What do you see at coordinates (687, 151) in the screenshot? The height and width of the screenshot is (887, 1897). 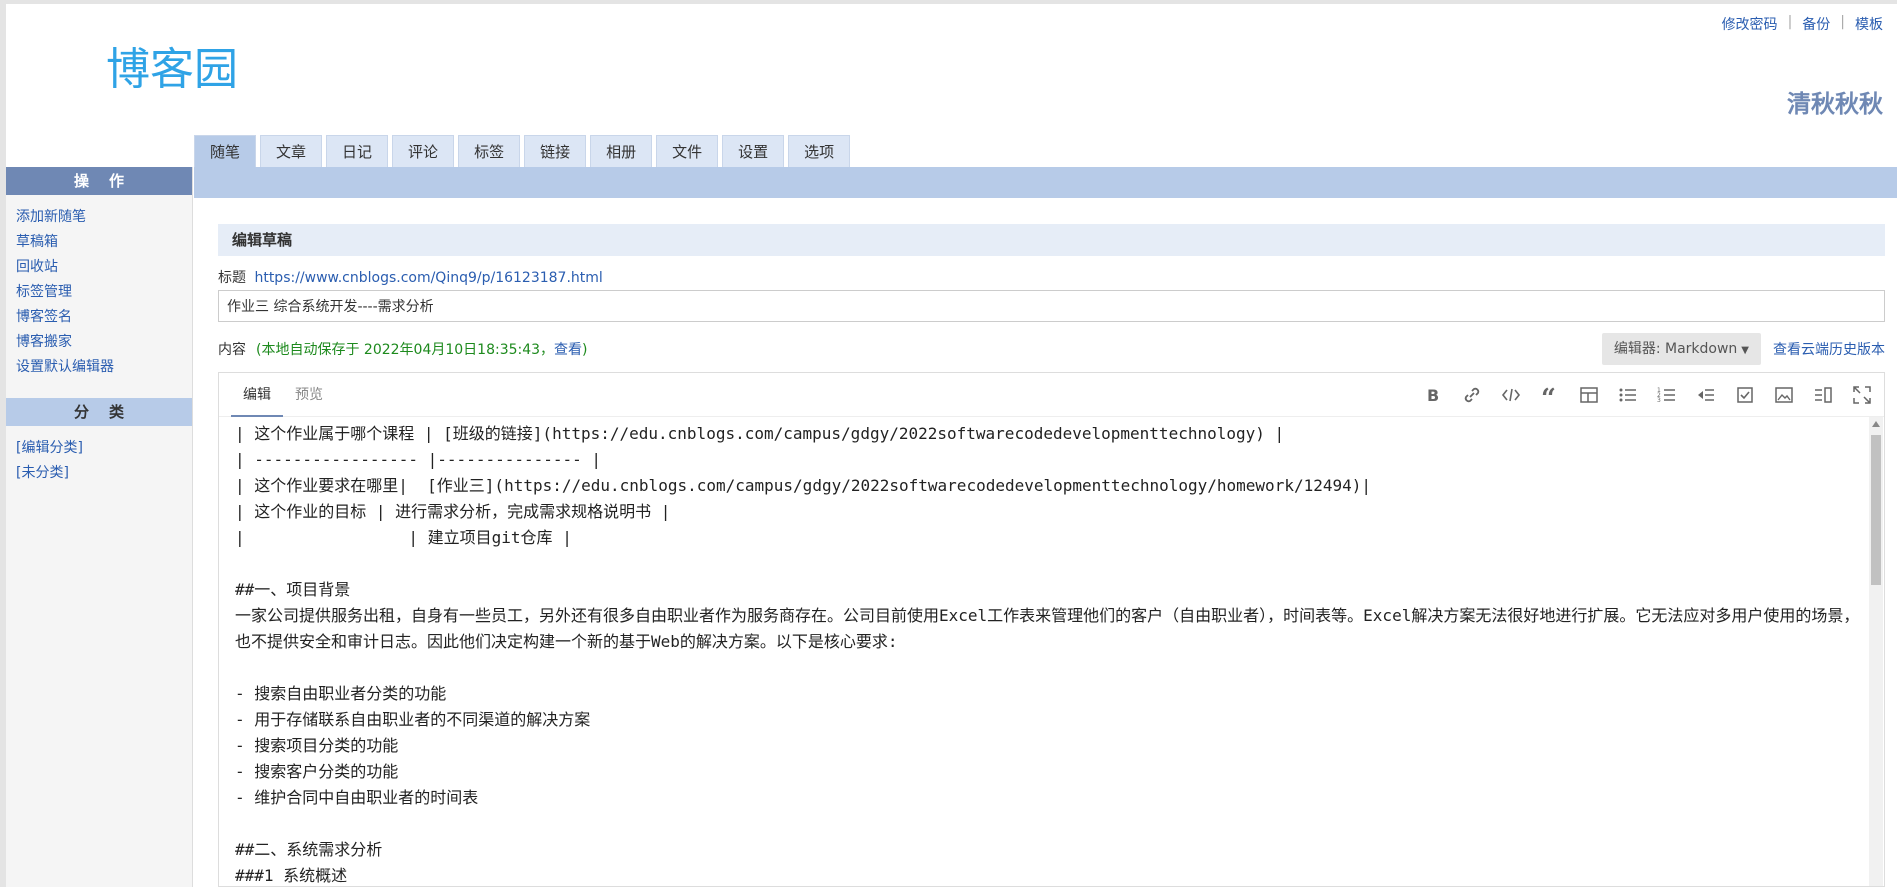 I see `tab-7: 文件` at bounding box center [687, 151].